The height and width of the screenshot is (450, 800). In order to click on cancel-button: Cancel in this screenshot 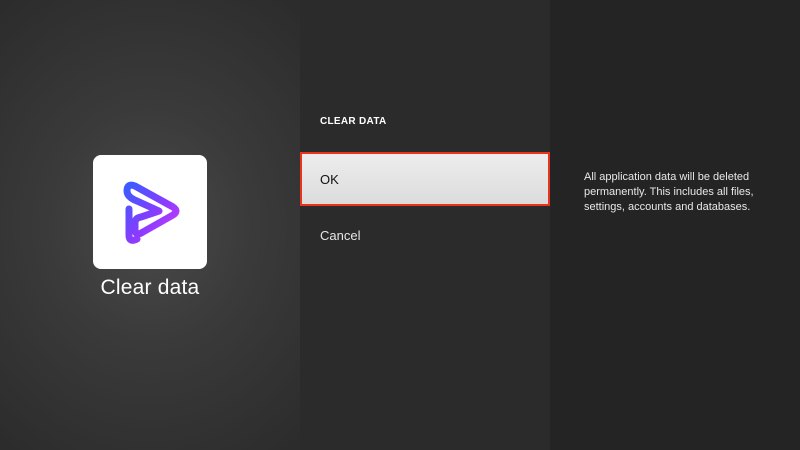, I will do `click(425, 235)`.